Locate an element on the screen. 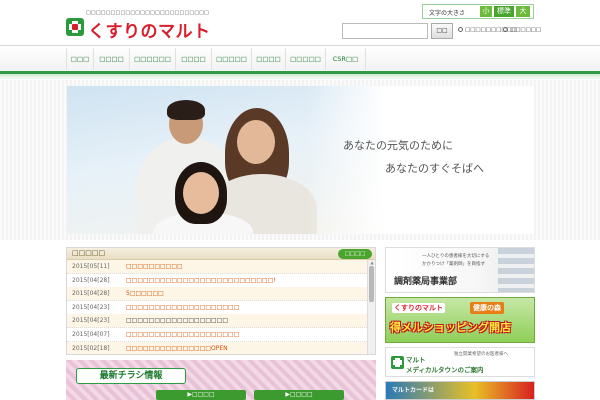 The image size is (600, 400). pharmacy-division-banner: 一人ひとりの患者様を大切にする かかりつけ「薬剤師」を目指す 調剤薬局事業部 is located at coordinates (460, 270).